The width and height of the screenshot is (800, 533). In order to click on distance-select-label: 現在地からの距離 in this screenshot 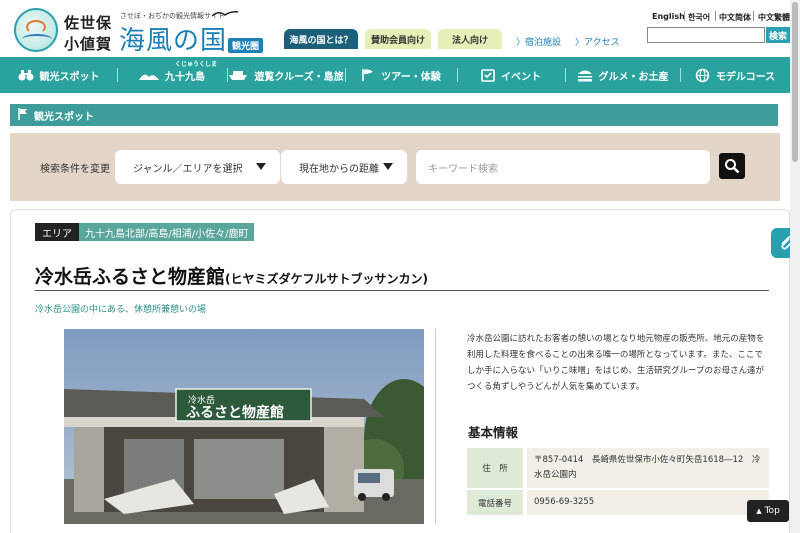, I will do `click(339, 169)`.